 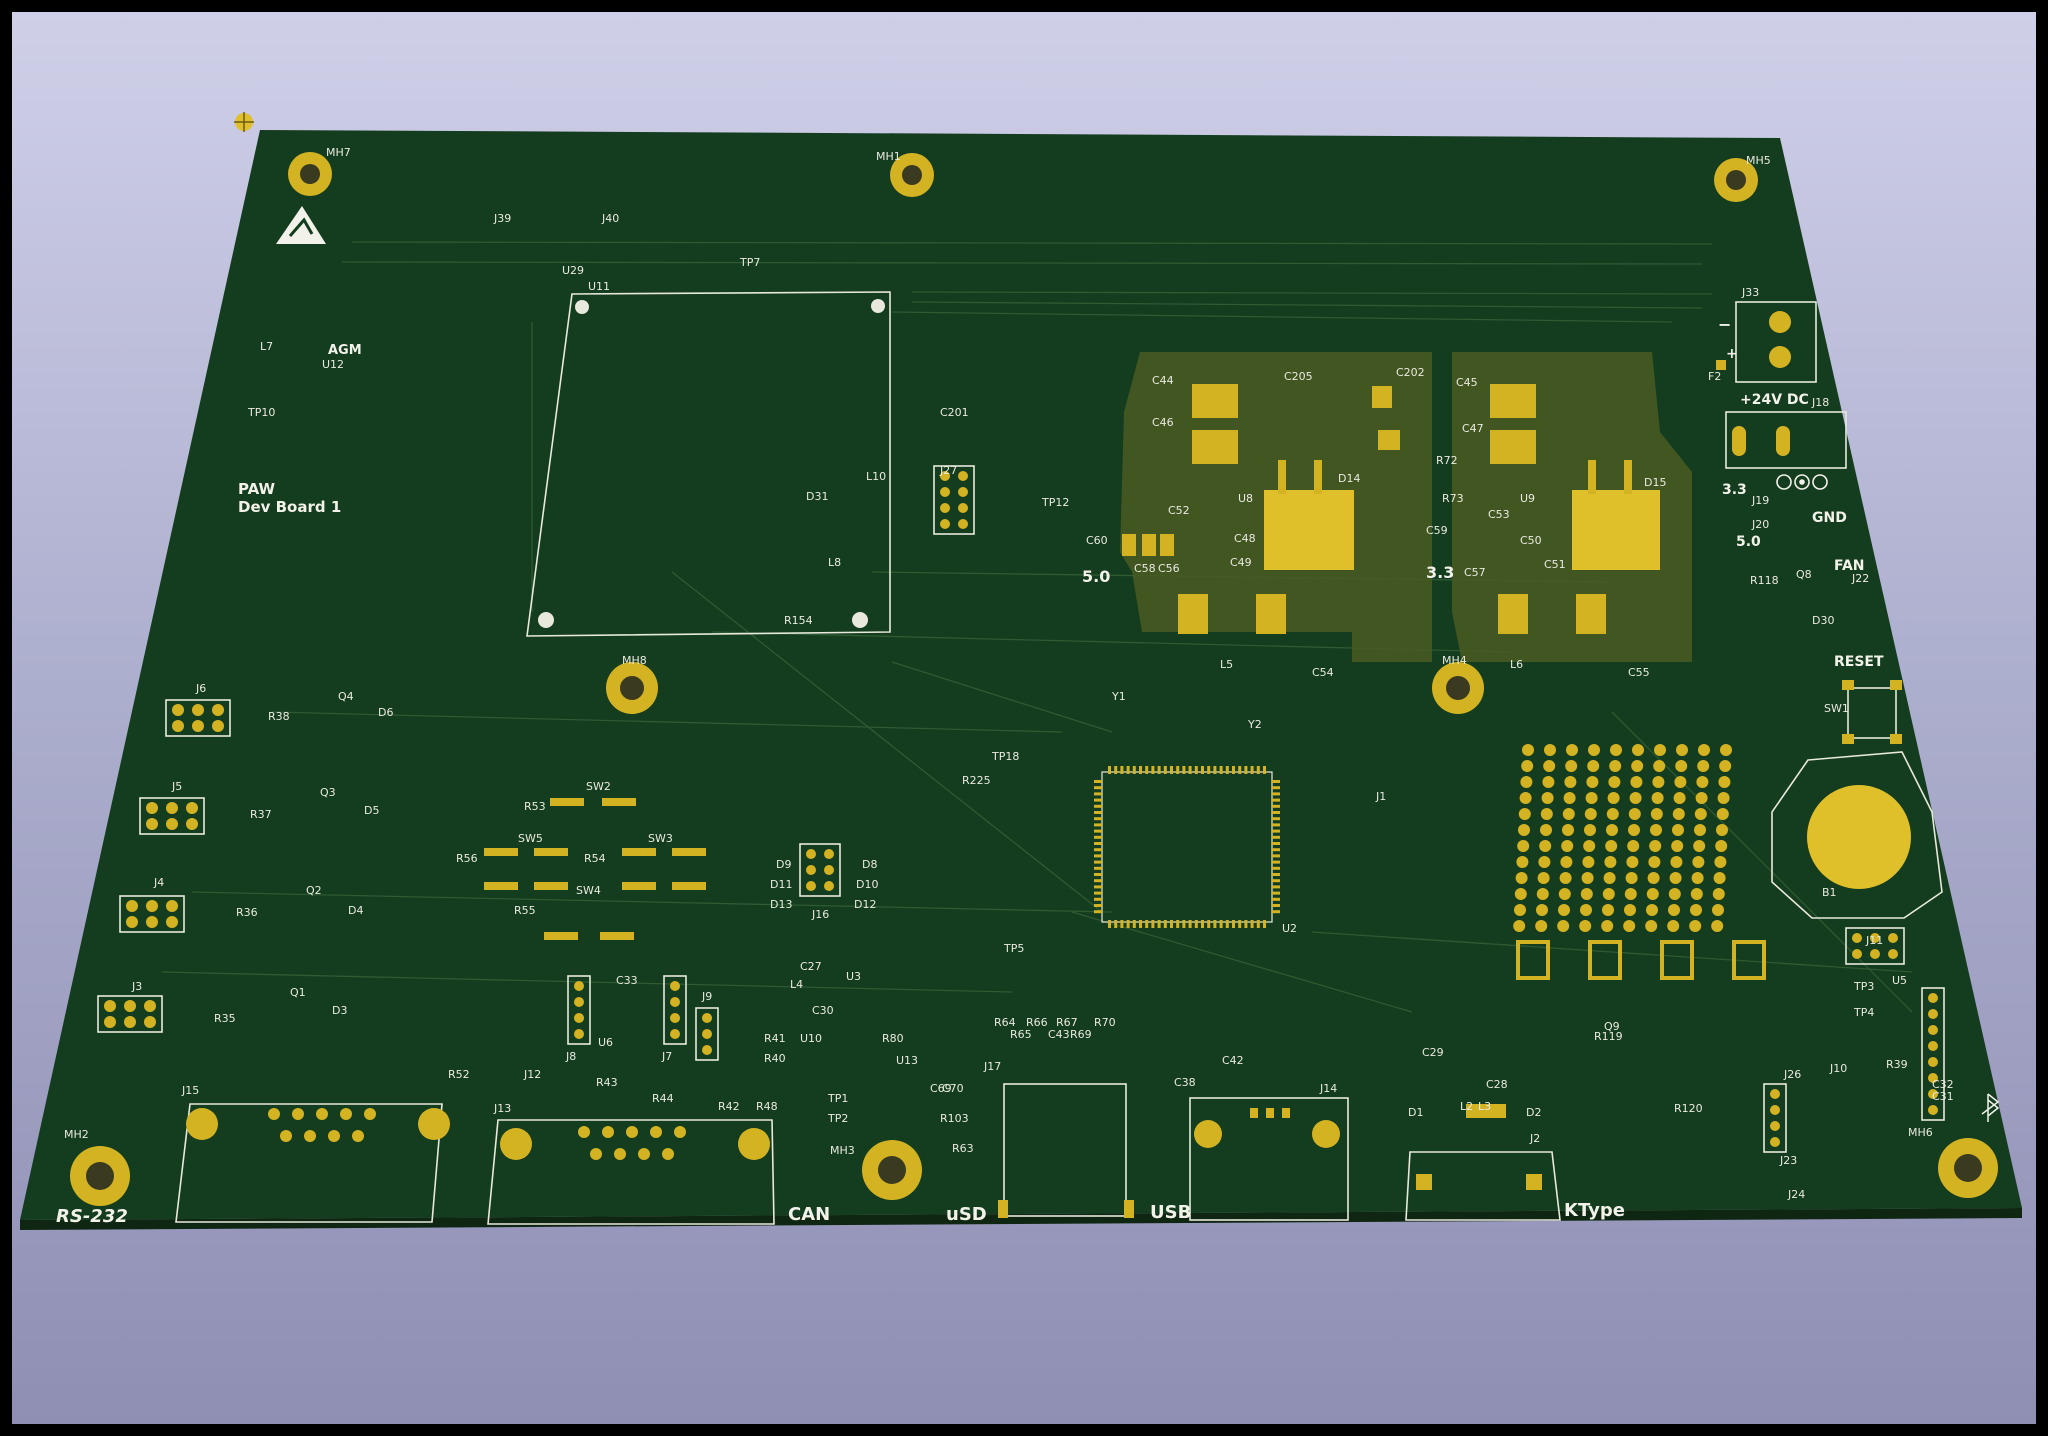 What do you see at coordinates (502, 218) in the screenshot?
I see `refdes-j39: J39` at bounding box center [502, 218].